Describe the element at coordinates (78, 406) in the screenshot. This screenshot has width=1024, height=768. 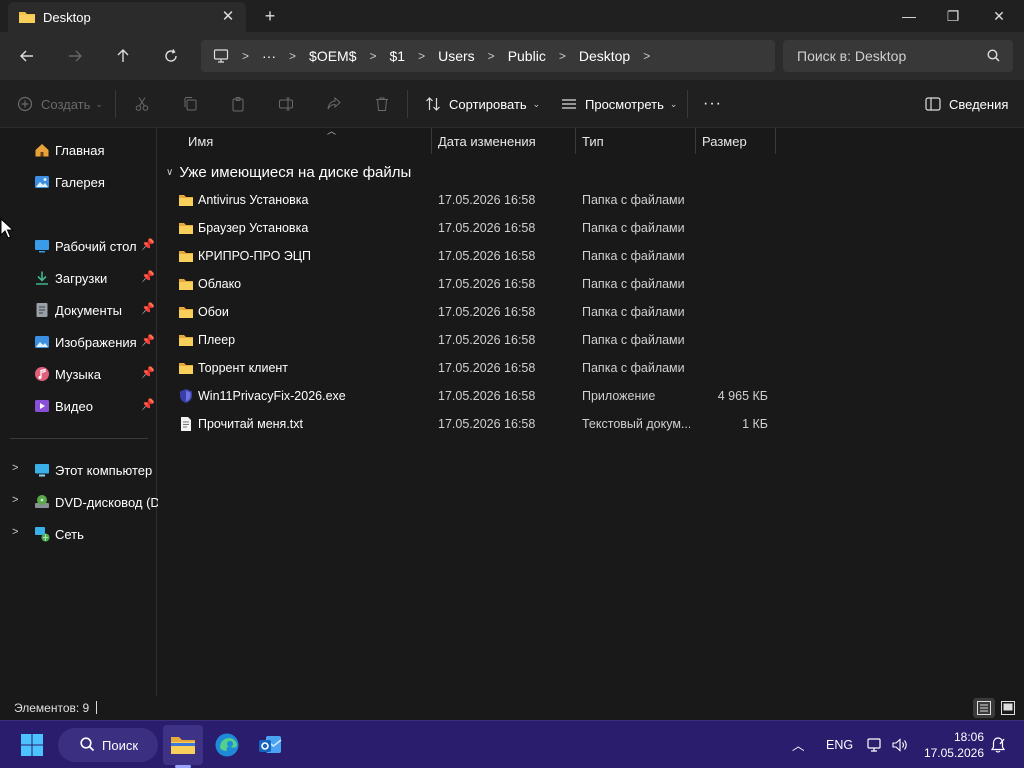
I see `sidebar-item-videos: Видео 📌` at that location.